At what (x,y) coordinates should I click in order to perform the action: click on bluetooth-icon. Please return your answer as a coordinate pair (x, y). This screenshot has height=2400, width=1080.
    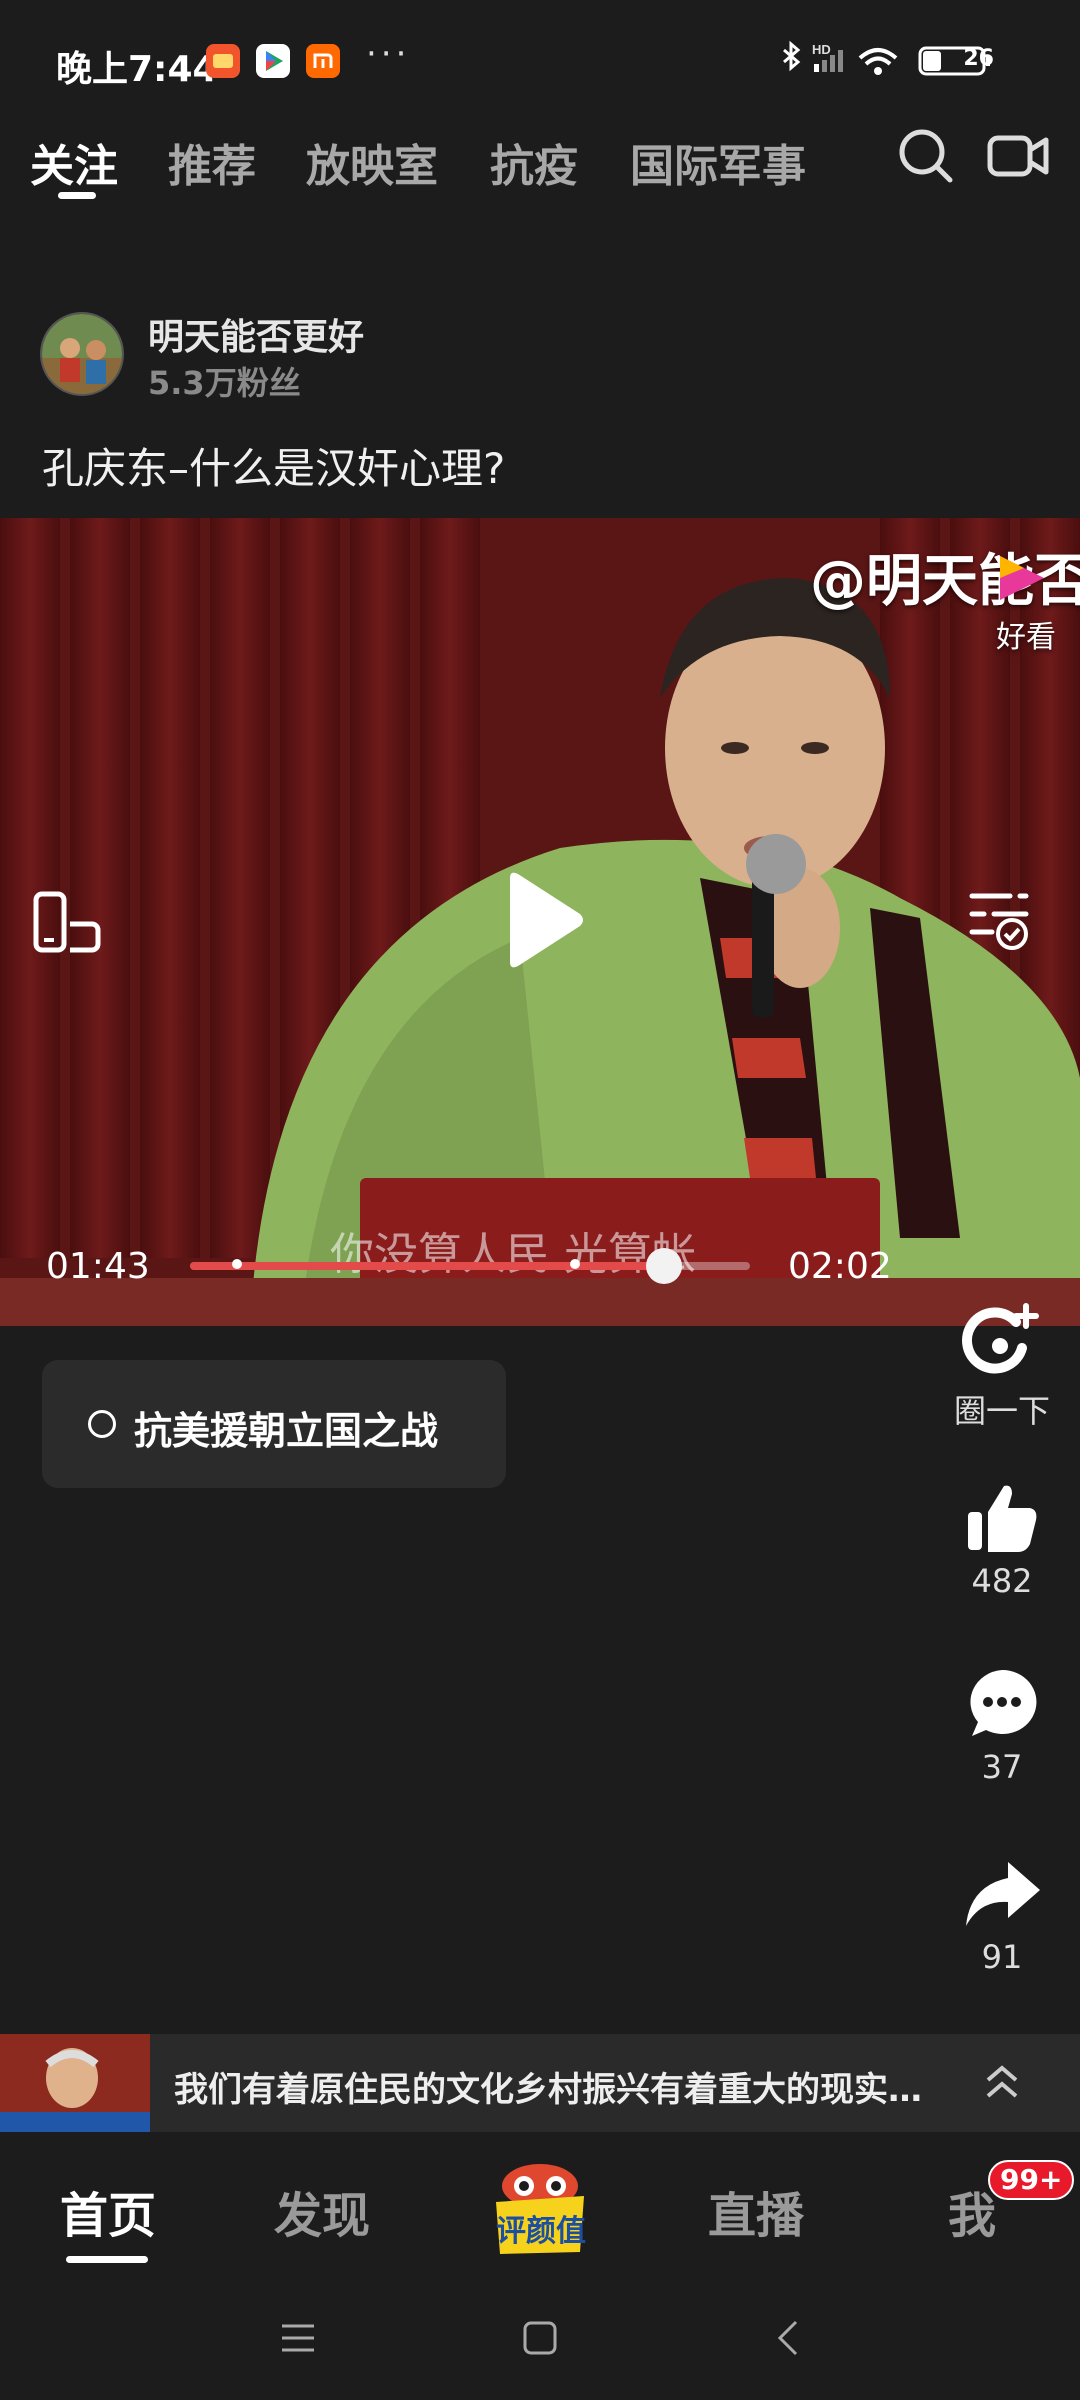
    Looking at the image, I should click on (792, 56).